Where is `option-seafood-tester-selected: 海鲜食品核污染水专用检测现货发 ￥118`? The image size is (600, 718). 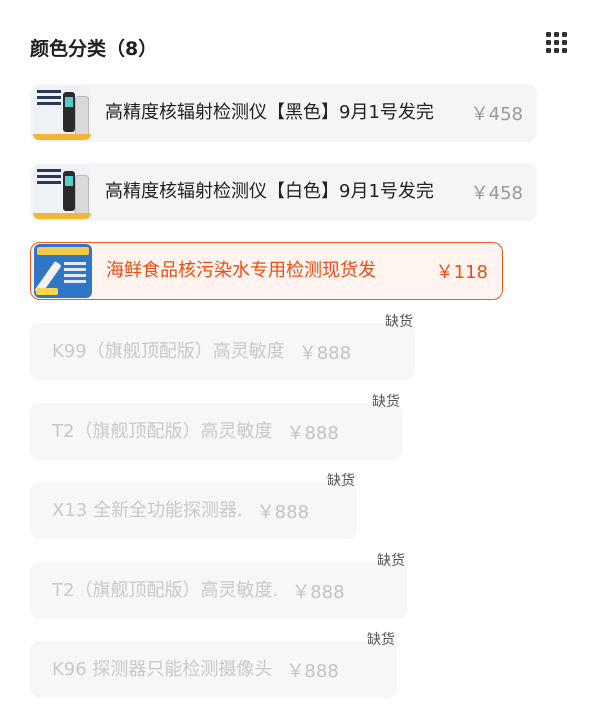
option-seafood-tester-selected: 海鲜食品核污染水专用检测现货发 ￥118 is located at coordinates (266, 271).